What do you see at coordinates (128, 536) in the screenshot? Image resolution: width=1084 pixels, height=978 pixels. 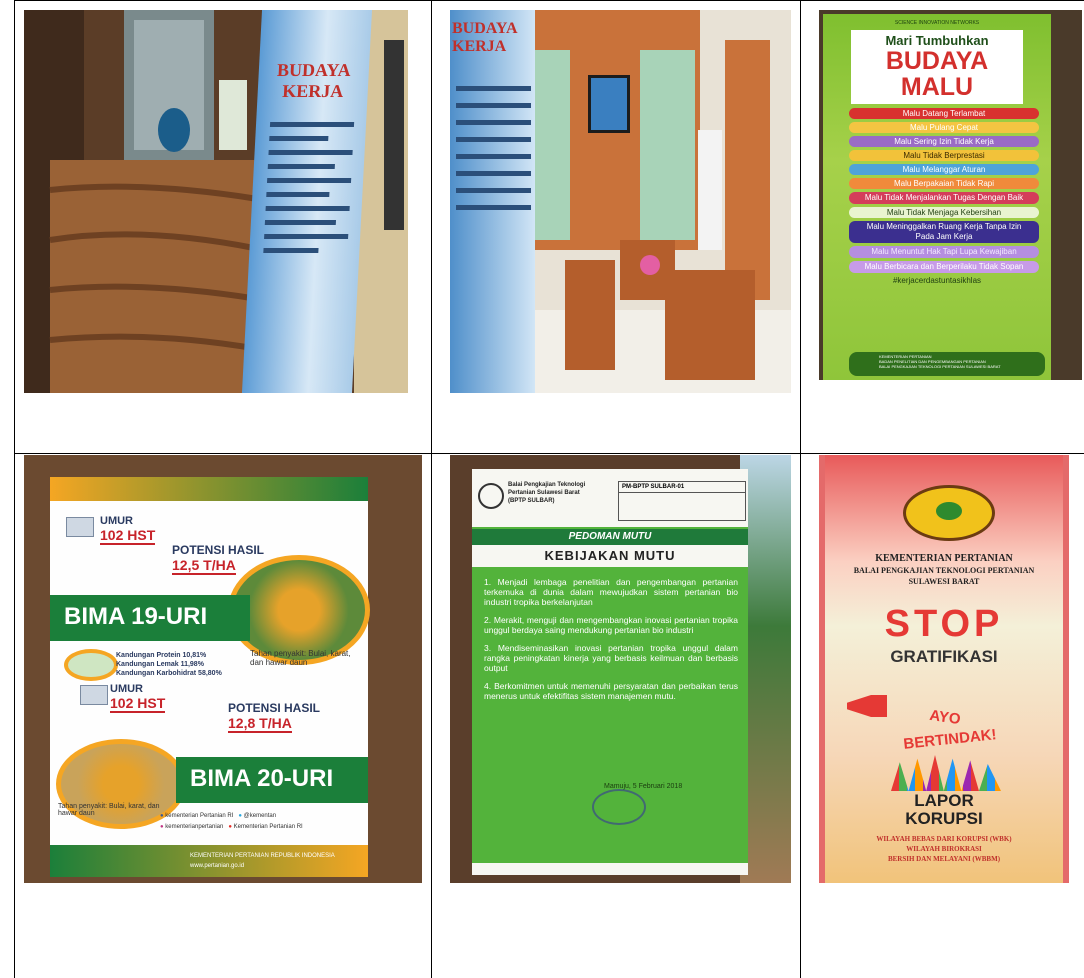 I see `umur-value-1: 102 HST` at bounding box center [128, 536].